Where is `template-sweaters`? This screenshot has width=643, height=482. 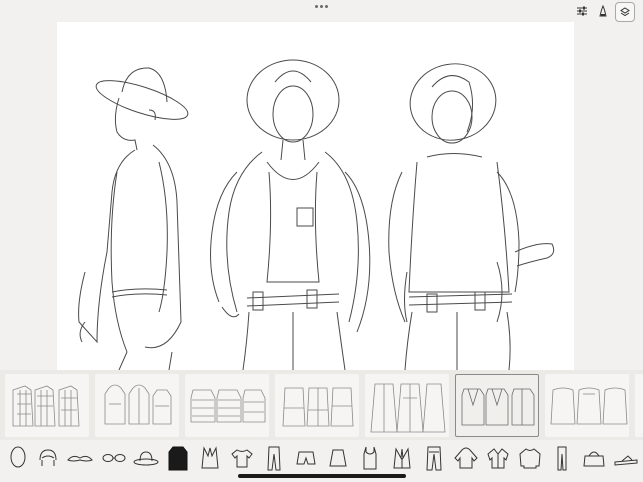
template-sweaters is located at coordinates (587, 405).